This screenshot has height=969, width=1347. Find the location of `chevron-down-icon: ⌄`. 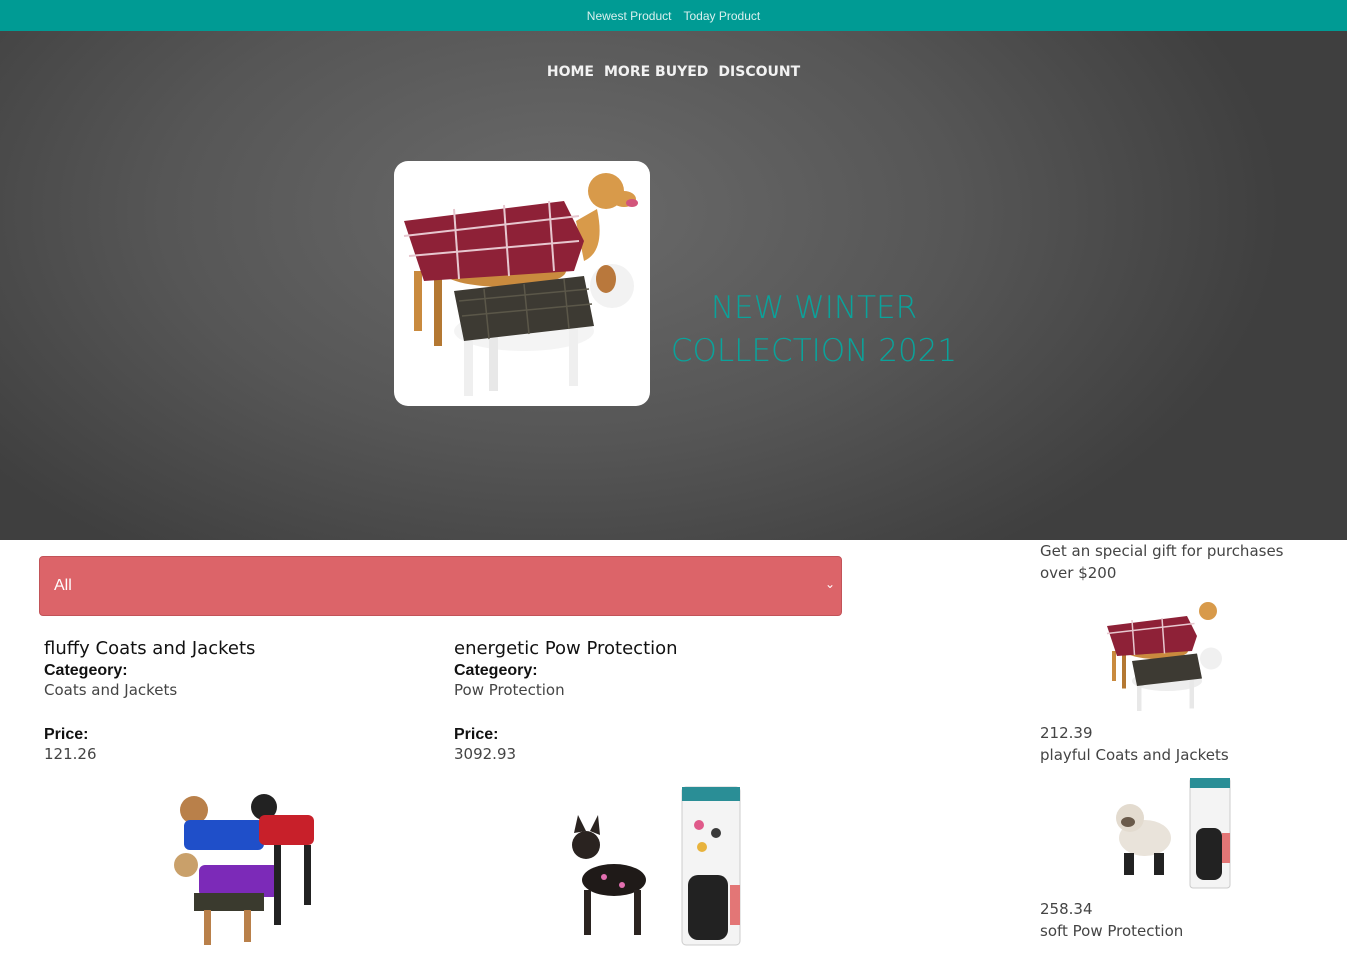

chevron-down-icon: ⌄ is located at coordinates (829, 584).